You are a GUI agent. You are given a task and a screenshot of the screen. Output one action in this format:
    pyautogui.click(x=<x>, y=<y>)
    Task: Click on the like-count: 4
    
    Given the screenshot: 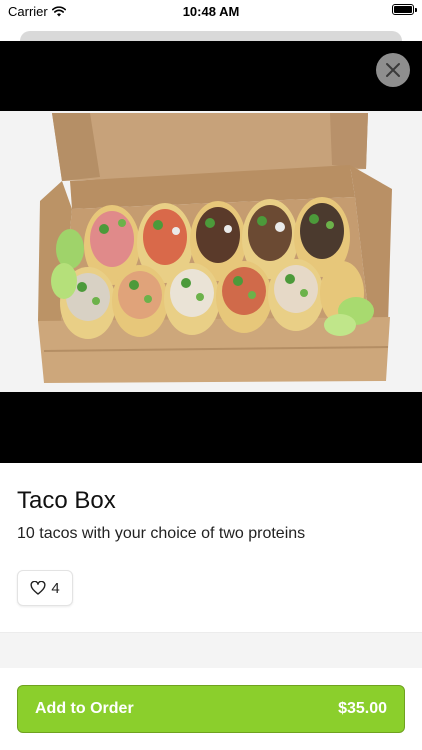 What is the action you would take?
    pyautogui.click(x=55, y=588)
    